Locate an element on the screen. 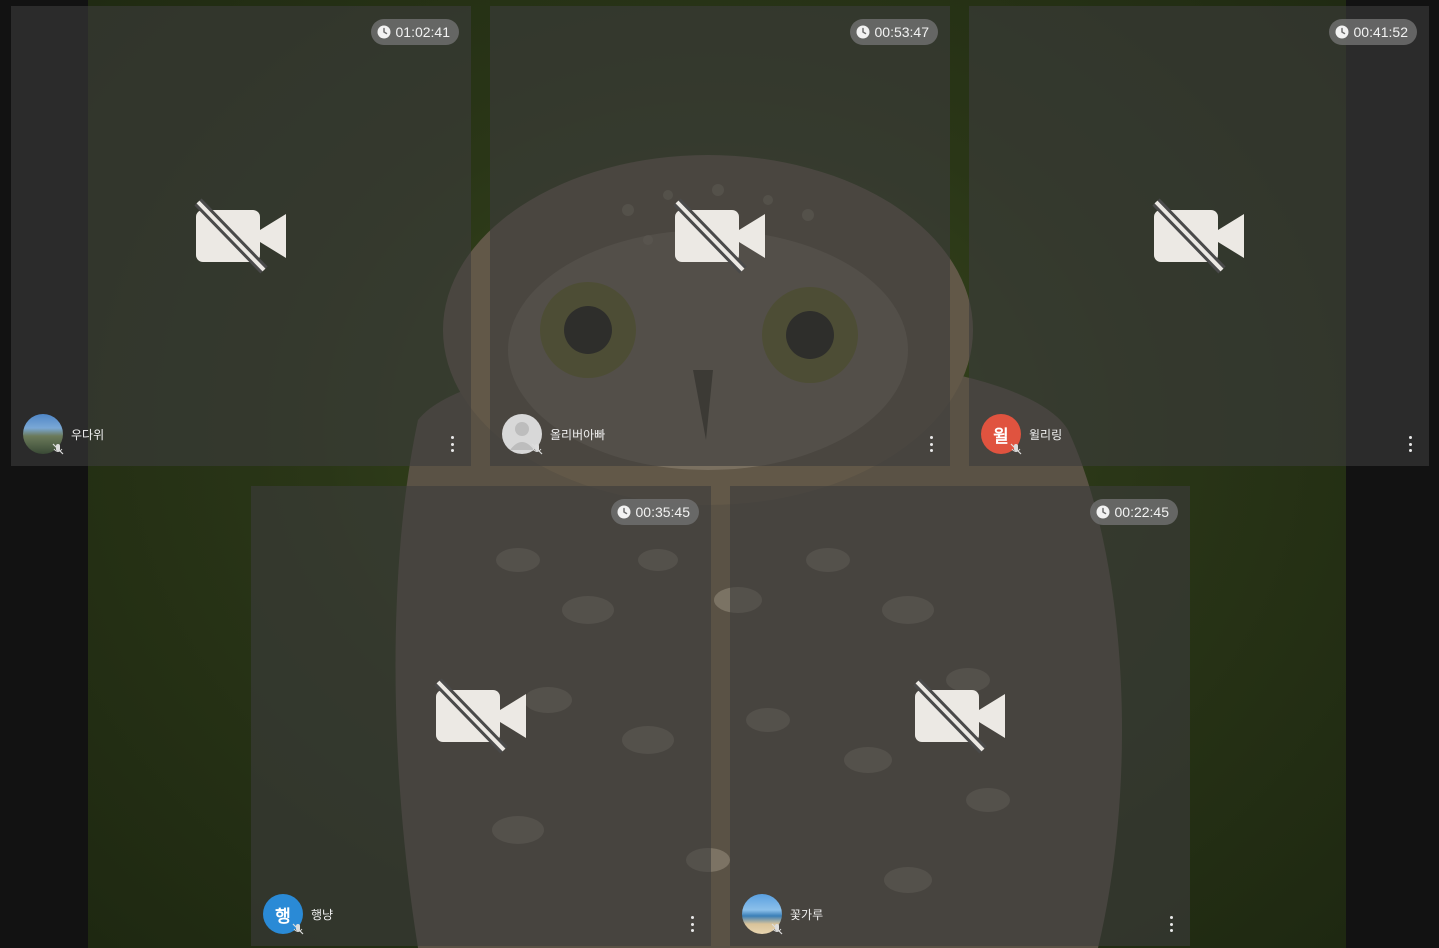  participant-name: 윌리링 is located at coordinates (1046, 434).